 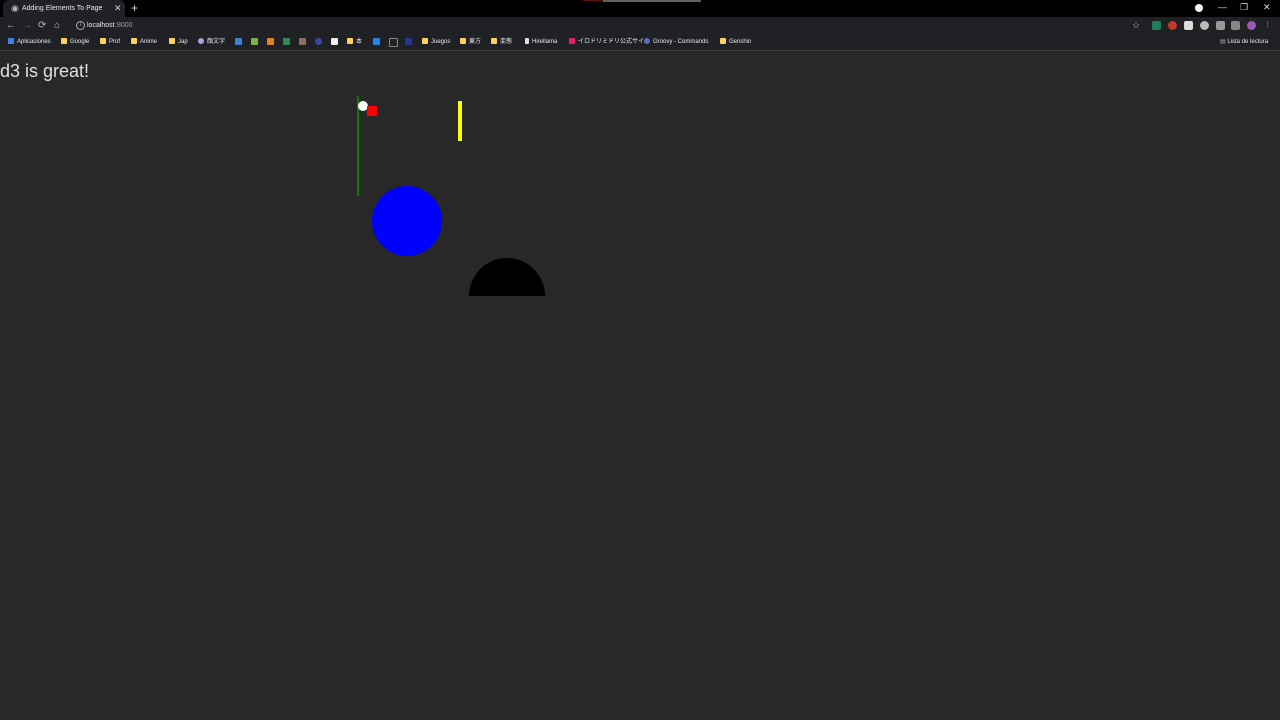 What do you see at coordinates (27, 25) in the screenshot?
I see `forward-button: →` at bounding box center [27, 25].